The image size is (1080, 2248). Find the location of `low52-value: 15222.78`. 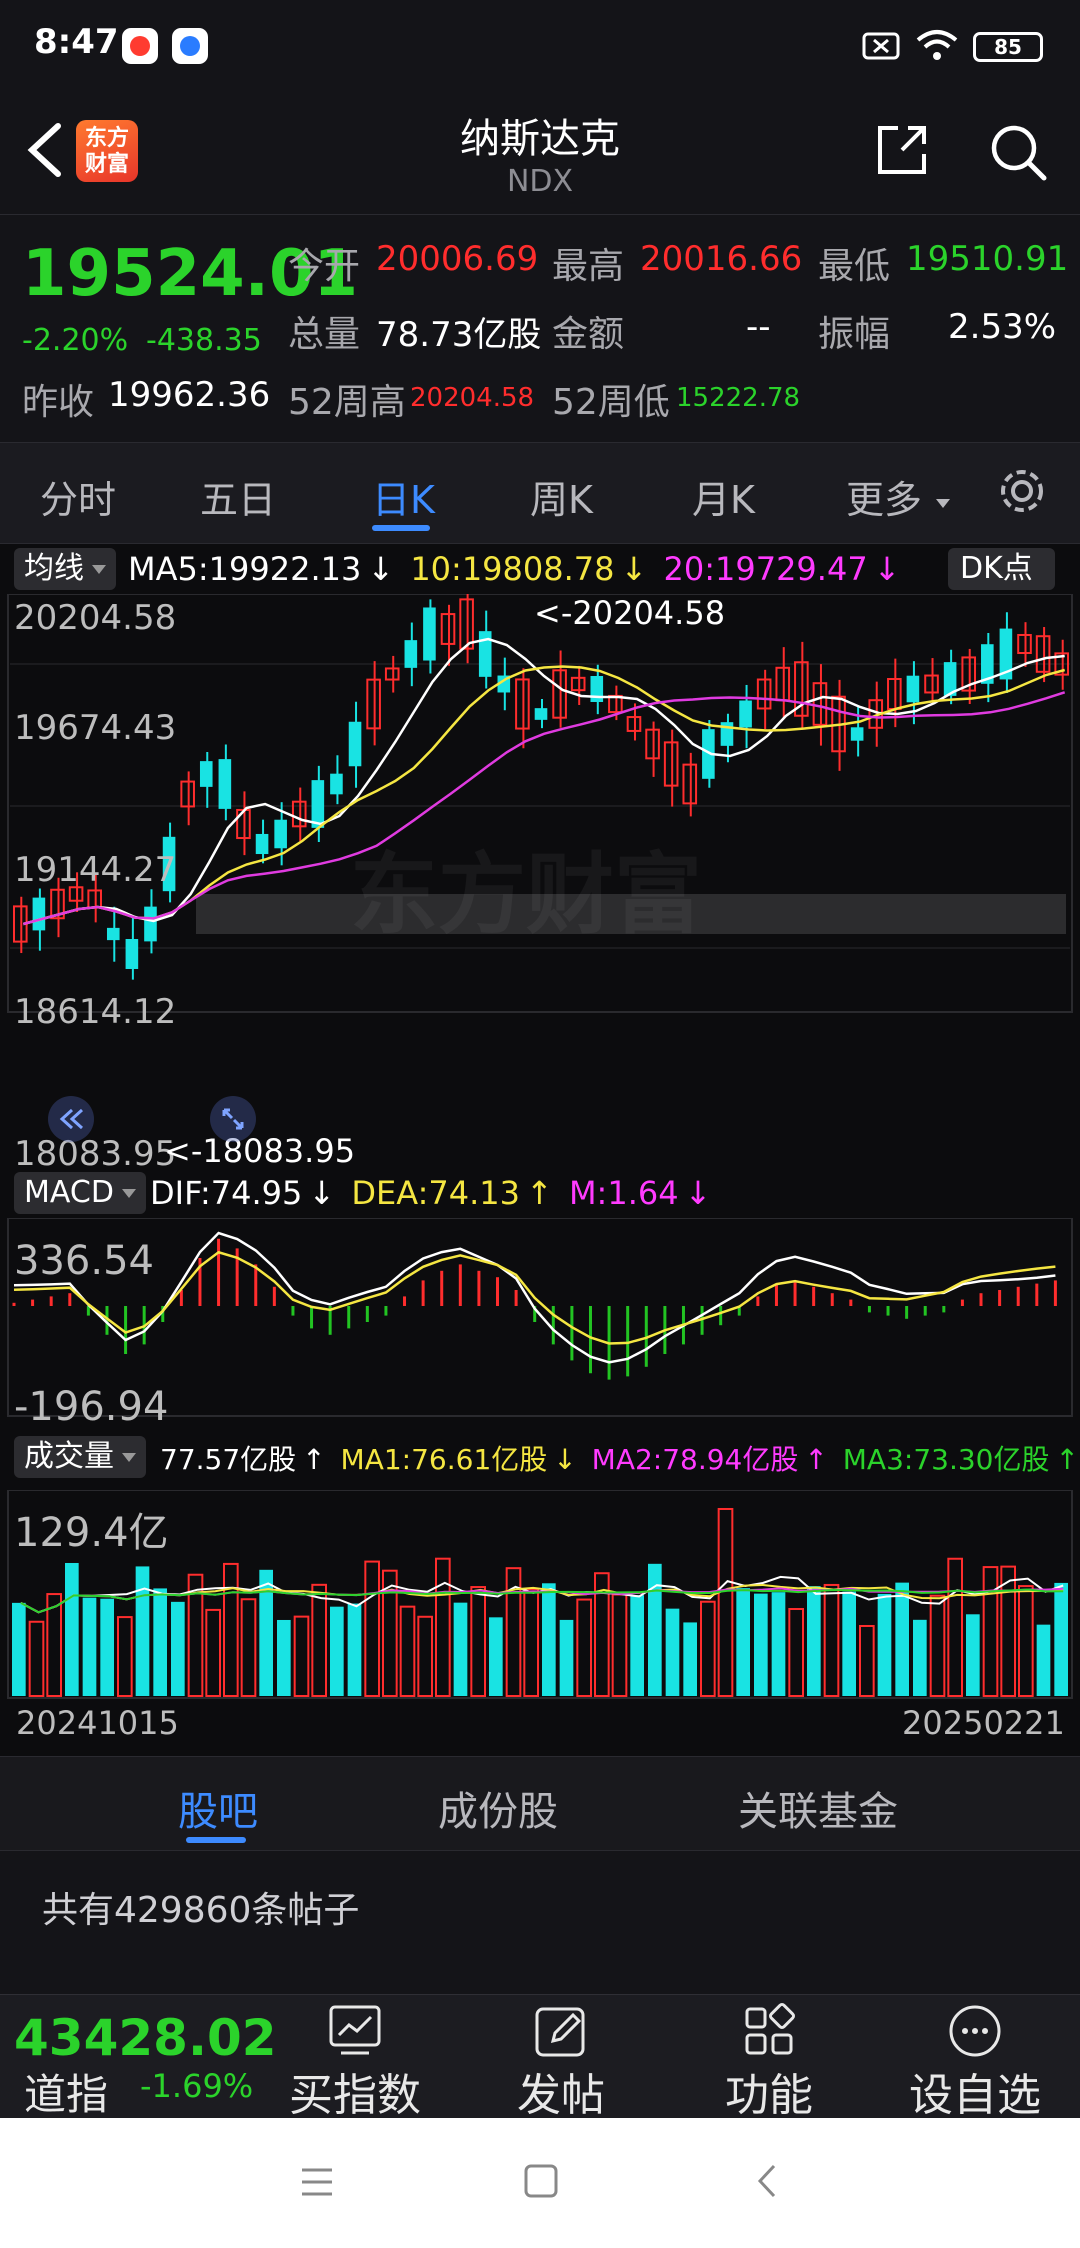

low52-value: 15222.78 is located at coordinates (738, 398).